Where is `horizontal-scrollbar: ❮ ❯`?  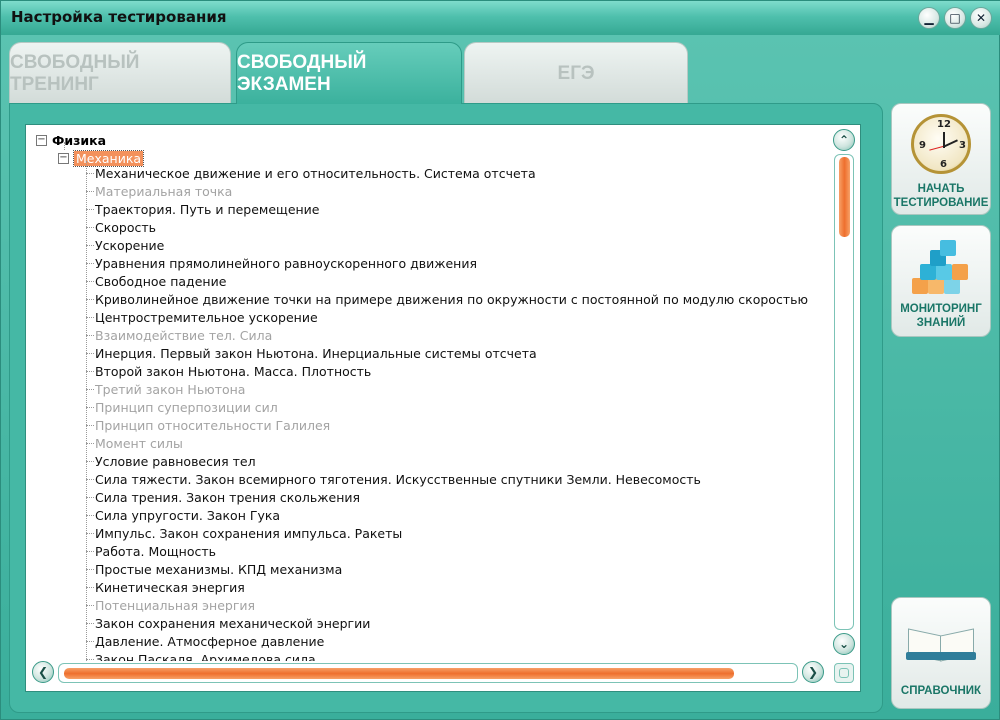
horizontal-scrollbar: ❮ ❯ is located at coordinates (430, 673).